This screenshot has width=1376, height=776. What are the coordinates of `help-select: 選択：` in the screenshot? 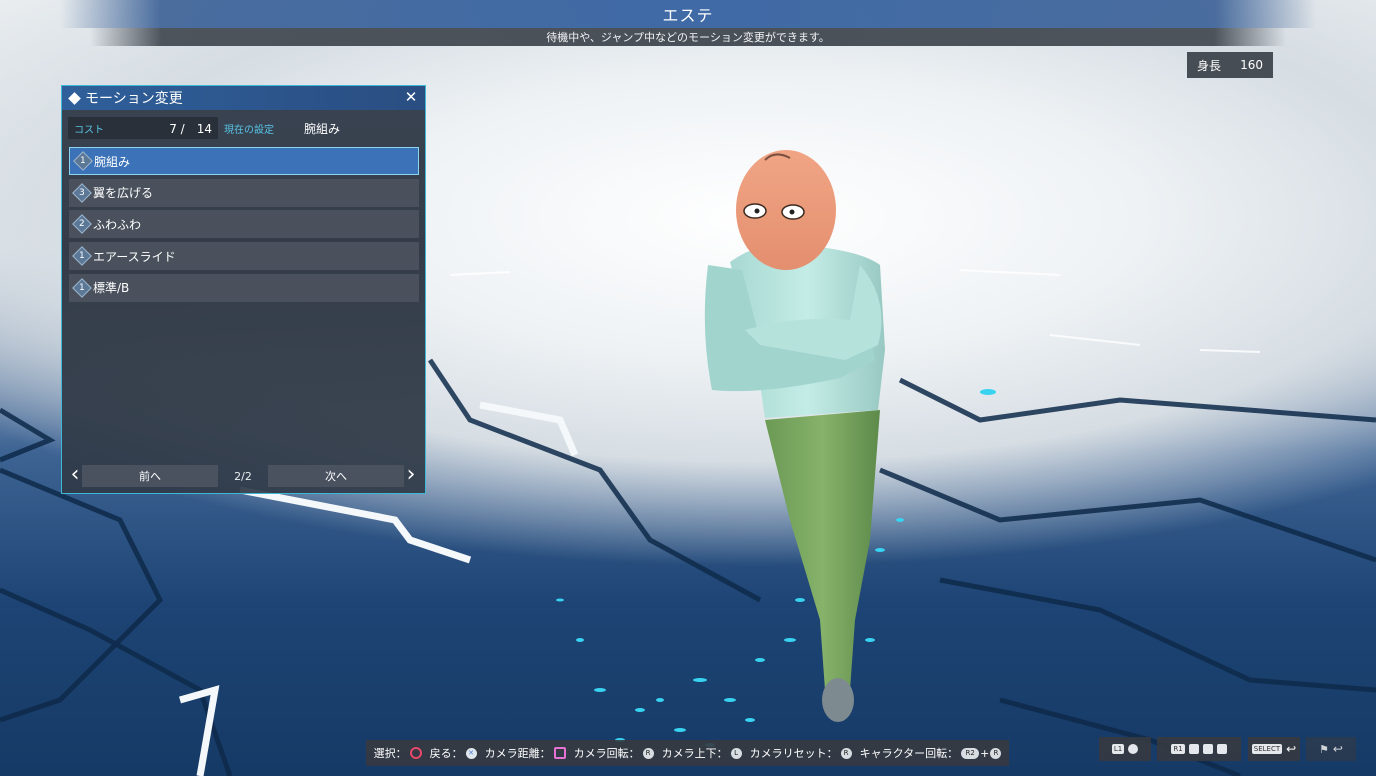 It's located at (398, 753).